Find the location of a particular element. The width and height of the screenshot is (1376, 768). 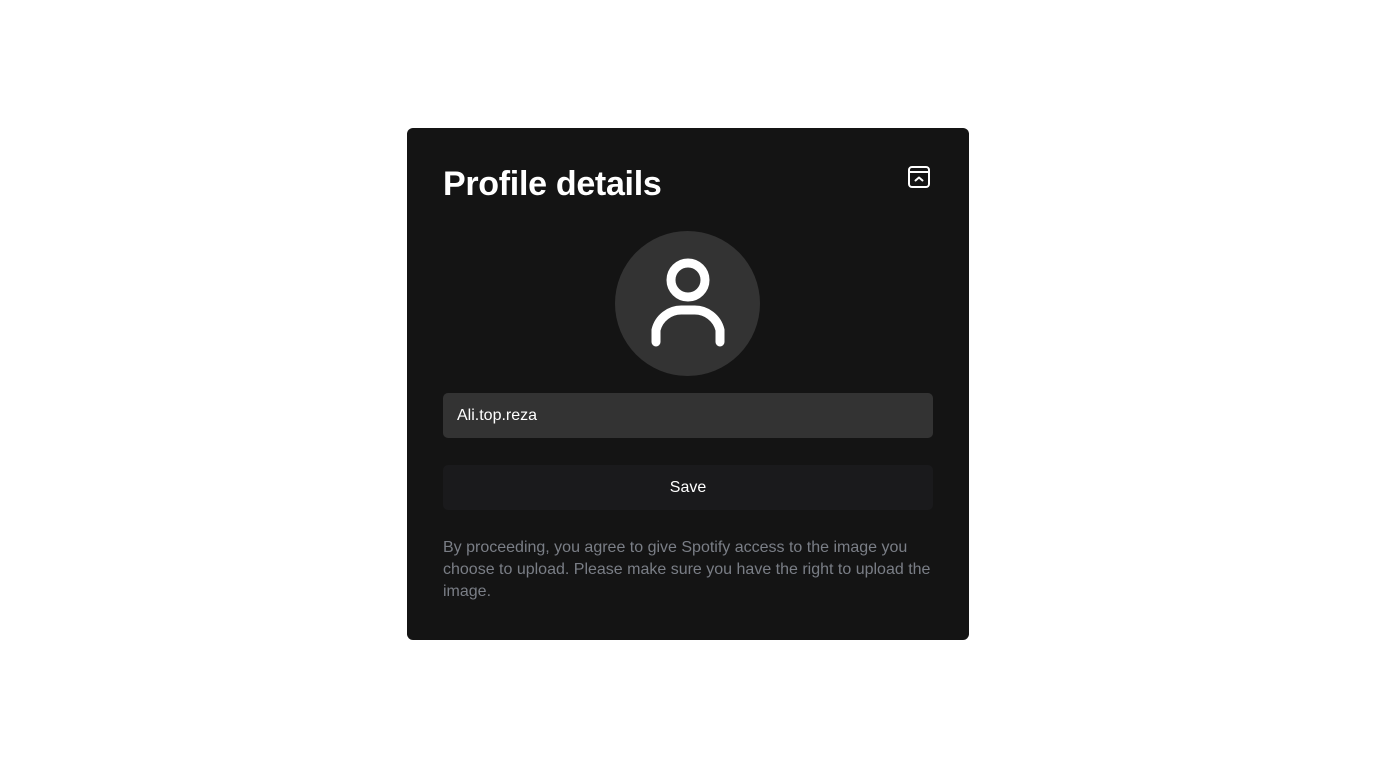

collapse-up-icon is located at coordinates (919, 177).